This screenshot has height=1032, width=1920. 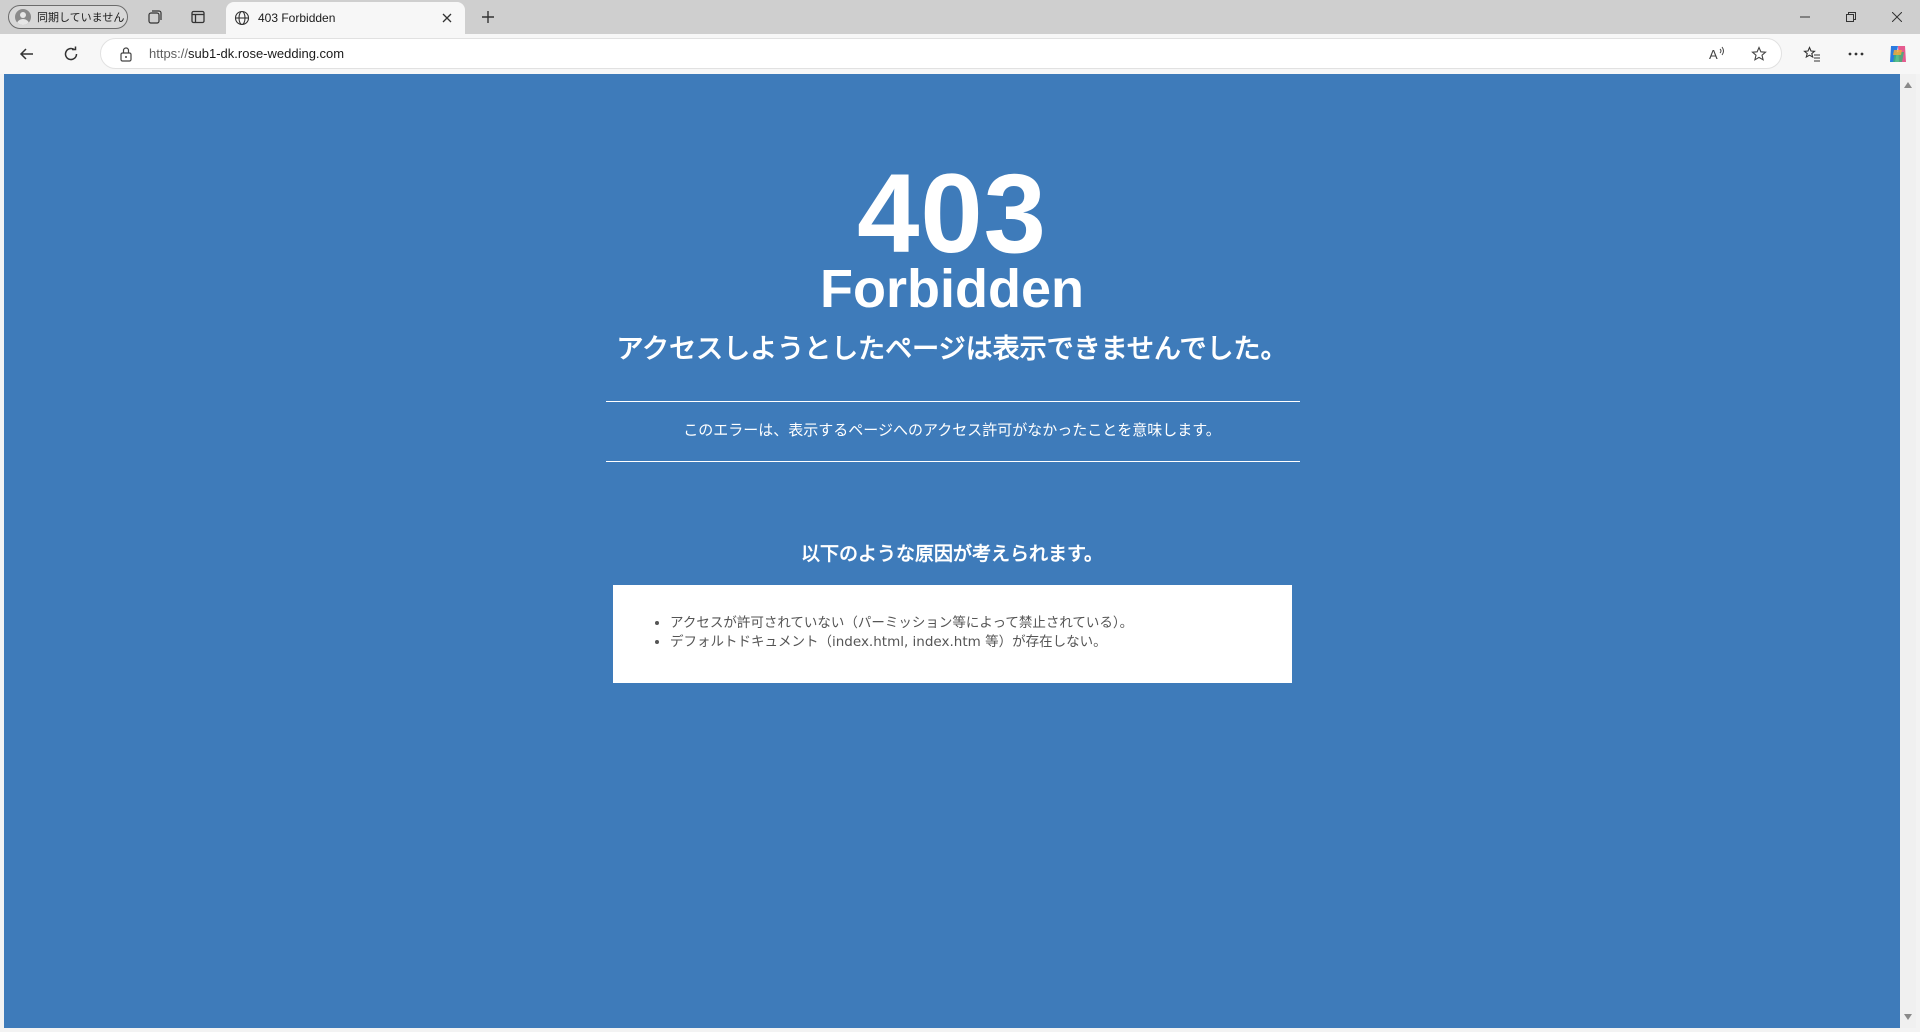 I want to click on more-button, so click(x=1856, y=54).